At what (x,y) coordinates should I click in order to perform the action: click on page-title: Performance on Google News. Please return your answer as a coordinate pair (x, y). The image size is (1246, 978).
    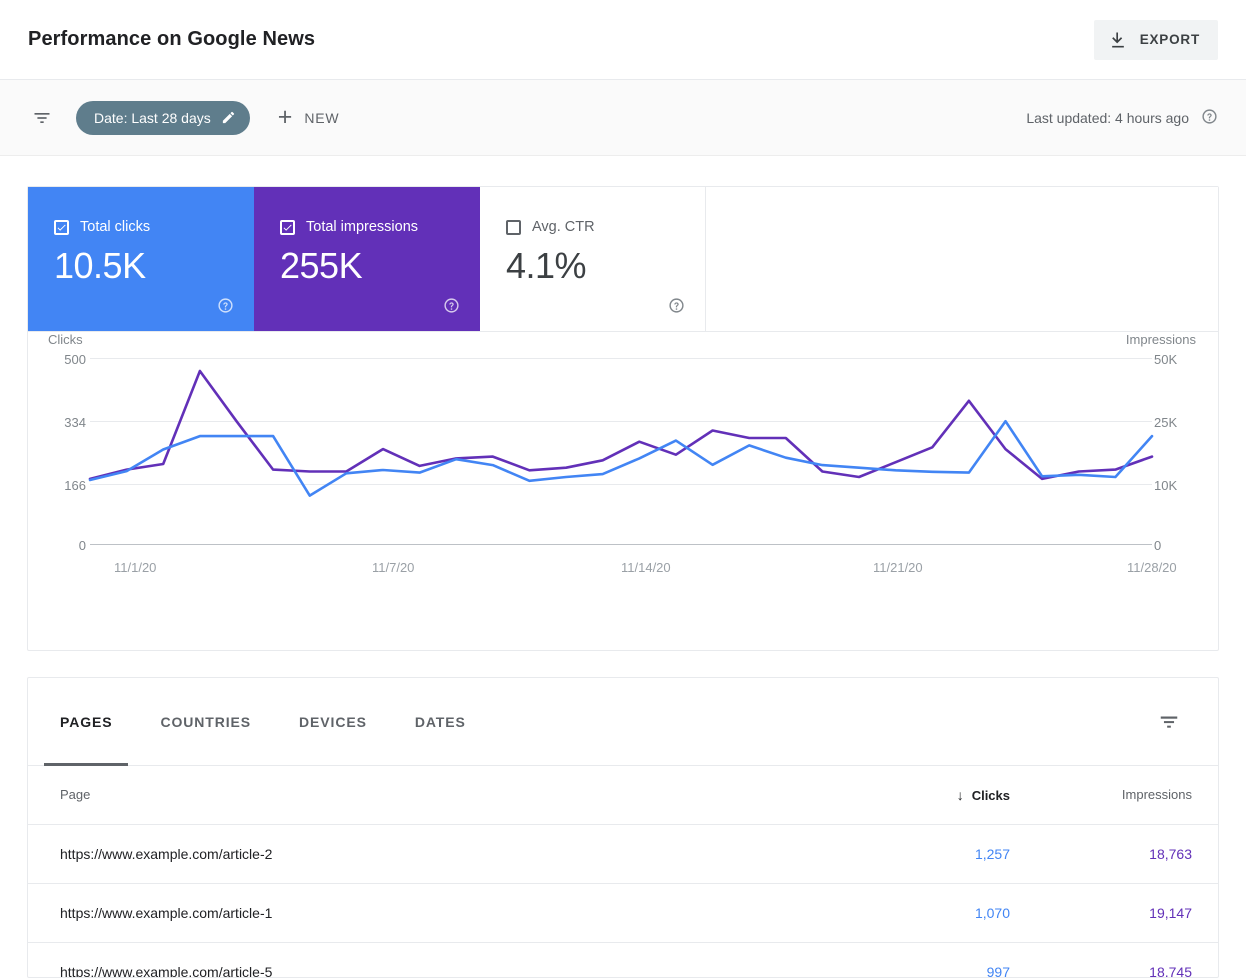
    Looking at the image, I should click on (172, 39).